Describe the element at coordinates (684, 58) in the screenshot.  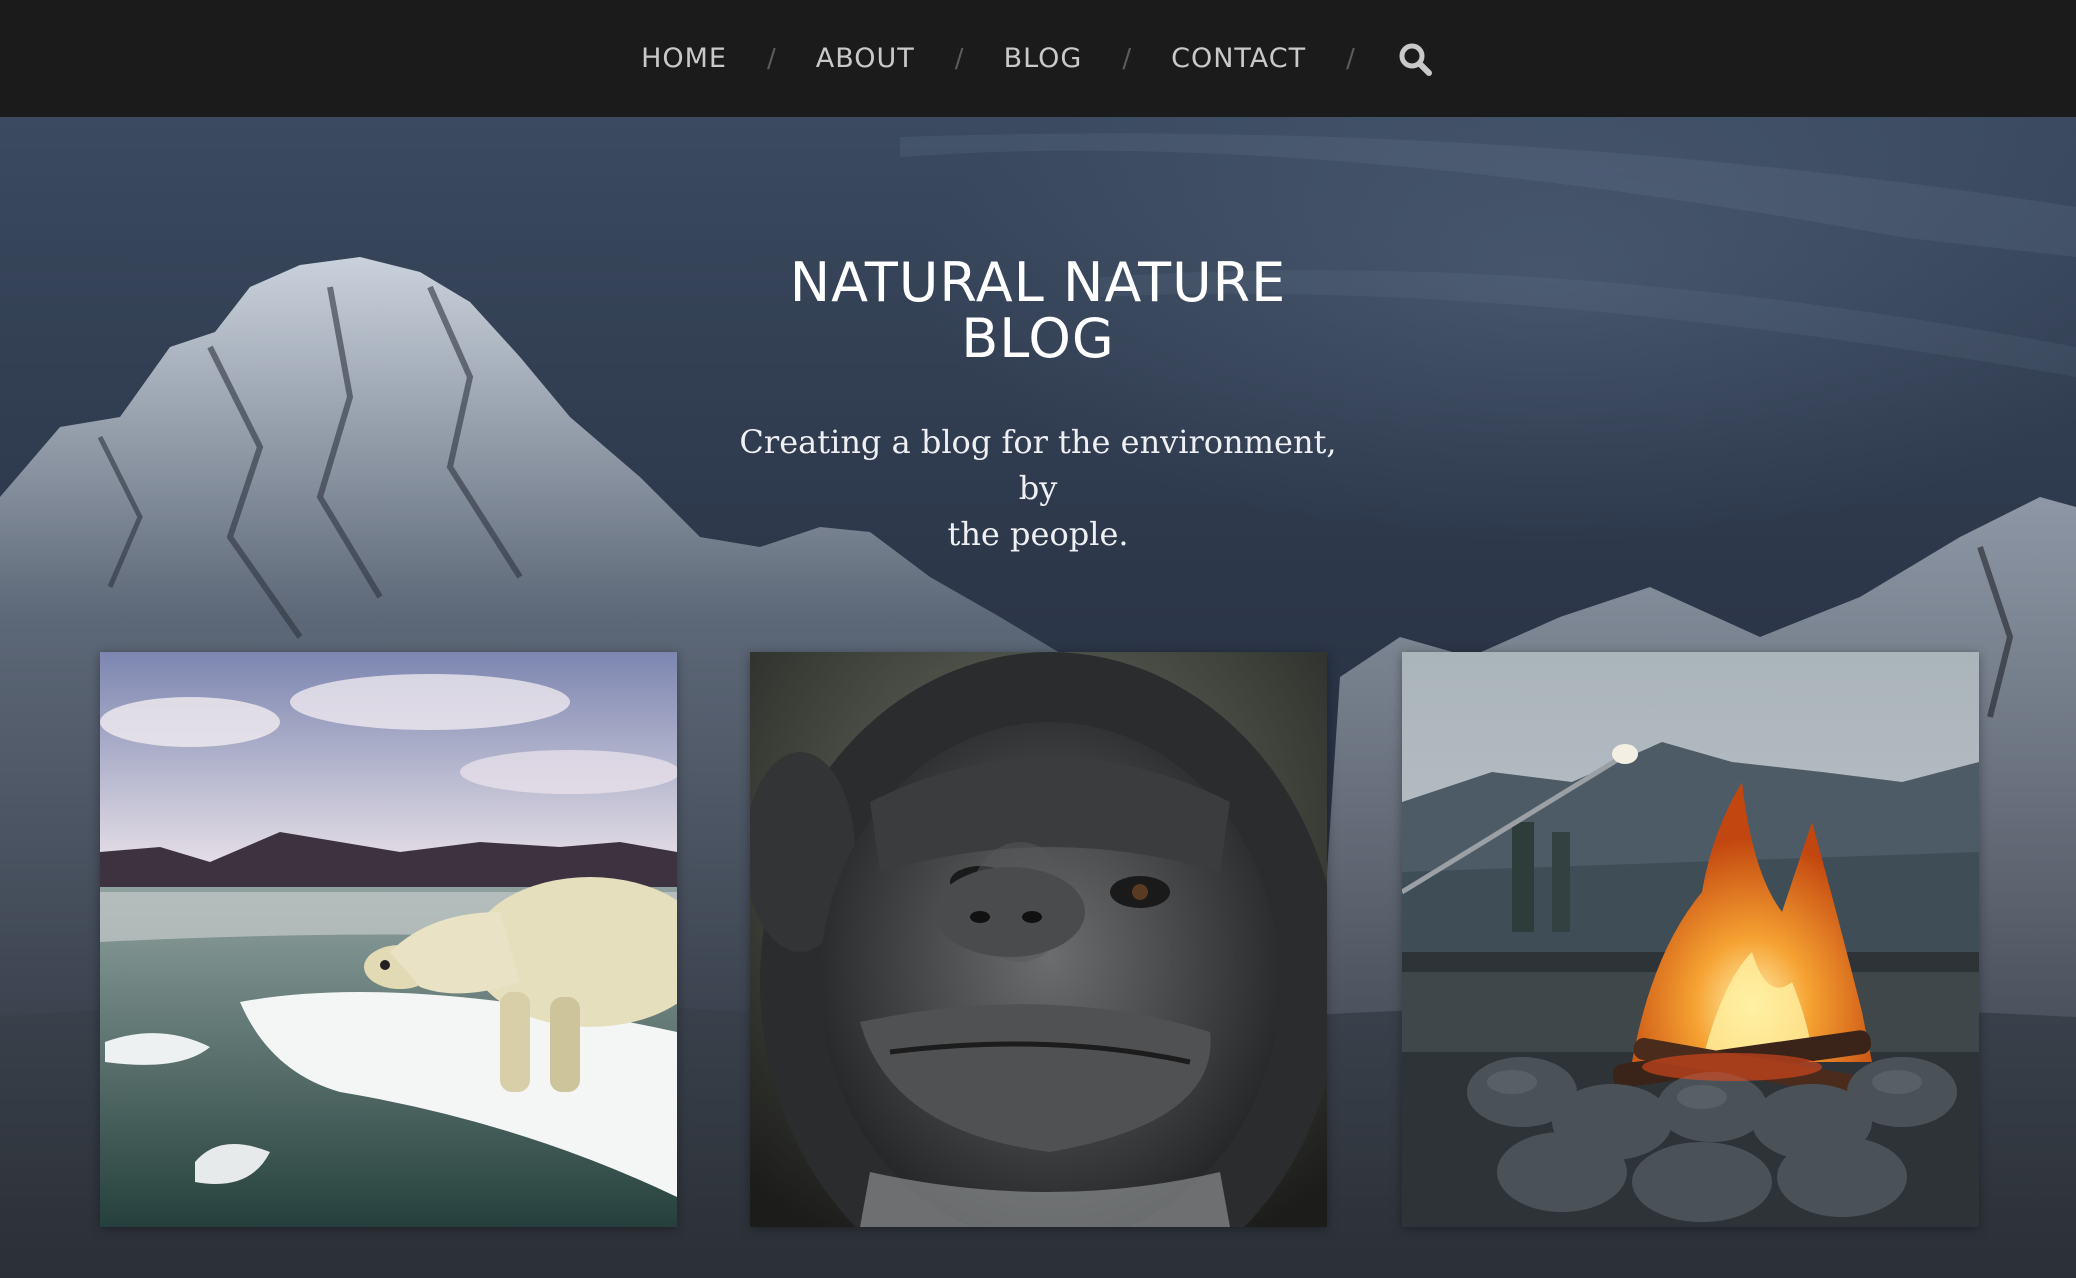
I see `nav-link-home: HOME` at that location.